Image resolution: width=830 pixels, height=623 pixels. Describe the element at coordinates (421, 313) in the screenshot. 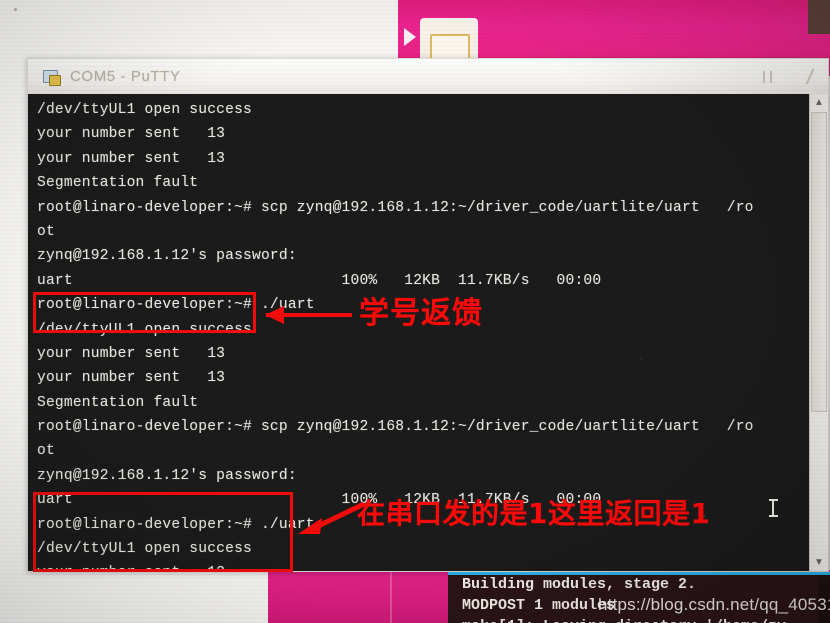

I see `annotation-label-student-id: 学号返馈` at that location.